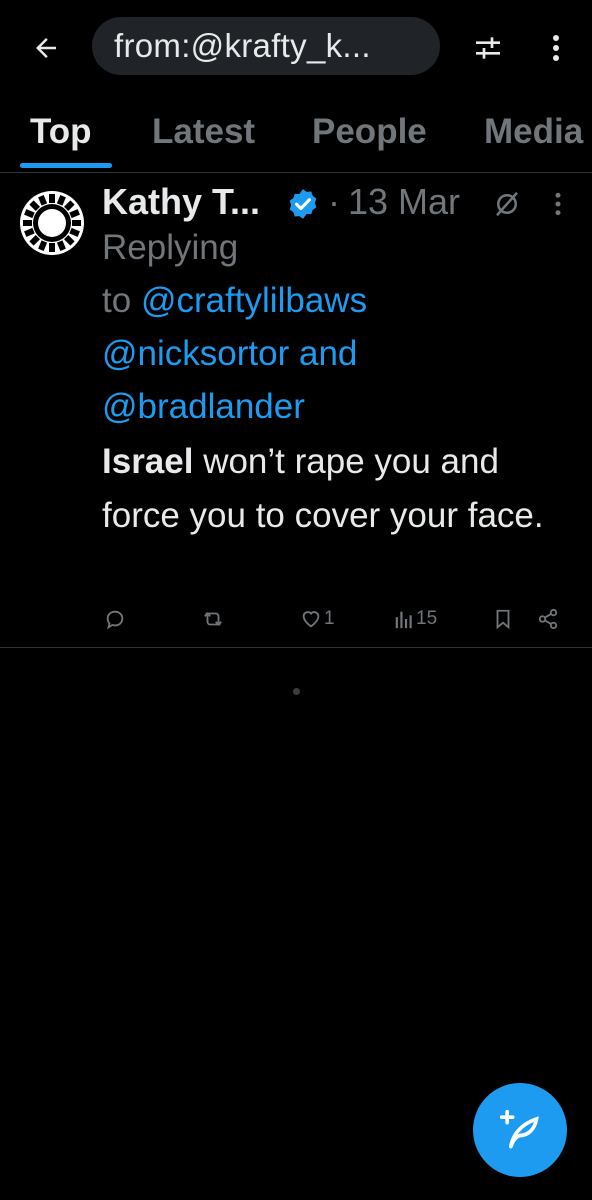 This screenshot has height=1200, width=592. I want to click on compose-post-icon, so click(519, 1129).